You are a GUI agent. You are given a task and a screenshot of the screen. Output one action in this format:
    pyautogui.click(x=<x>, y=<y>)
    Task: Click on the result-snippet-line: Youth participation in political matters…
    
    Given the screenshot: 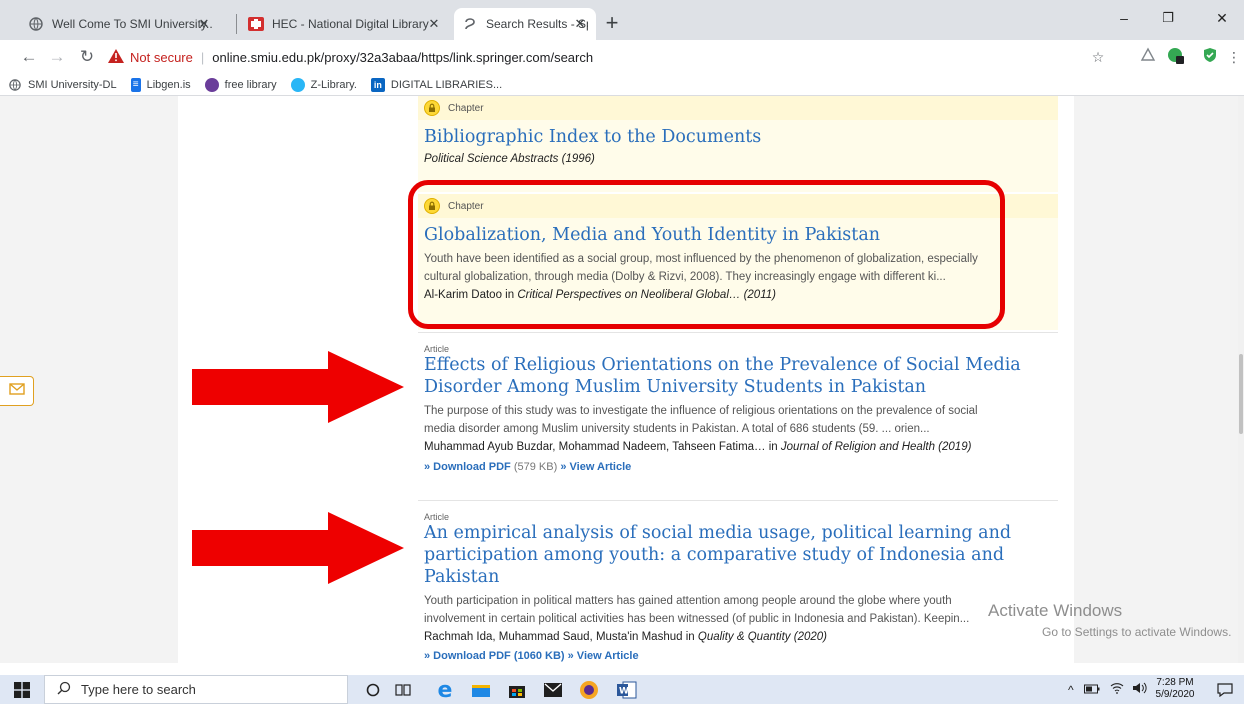 What is the action you would take?
    pyautogui.click(x=688, y=601)
    